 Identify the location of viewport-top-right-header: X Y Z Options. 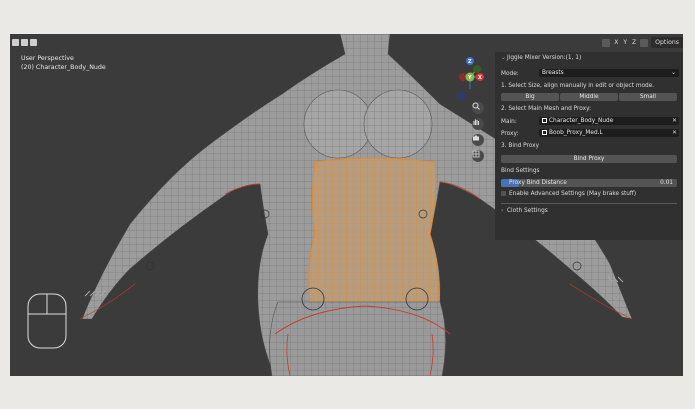
(642, 42).